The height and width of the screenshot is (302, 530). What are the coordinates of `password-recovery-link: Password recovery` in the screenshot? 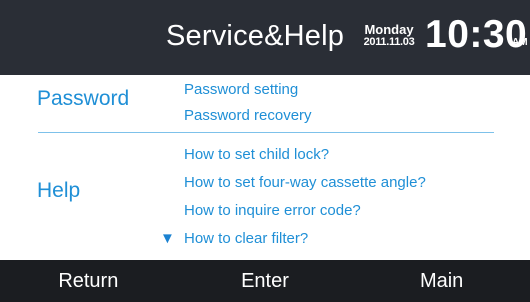 It's located at (248, 115).